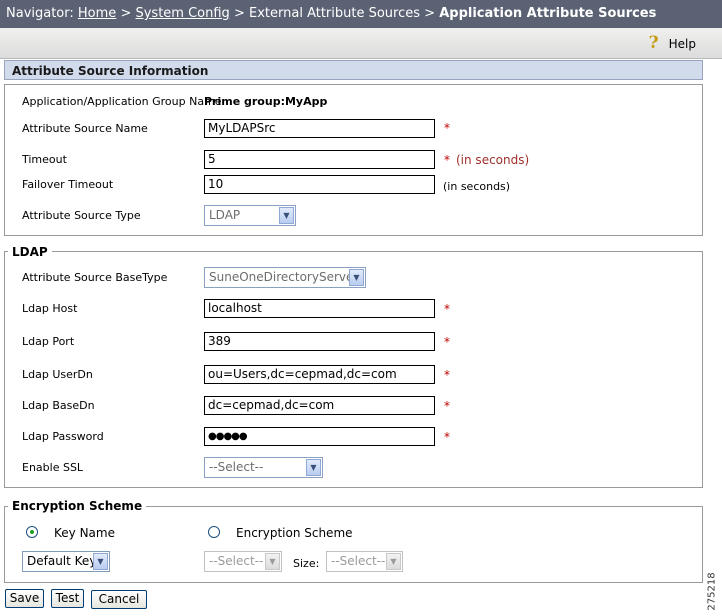 Image resolution: width=722 pixels, height=616 pixels. I want to click on encryption-scheme-select: --Select-- ▼, so click(243, 561).